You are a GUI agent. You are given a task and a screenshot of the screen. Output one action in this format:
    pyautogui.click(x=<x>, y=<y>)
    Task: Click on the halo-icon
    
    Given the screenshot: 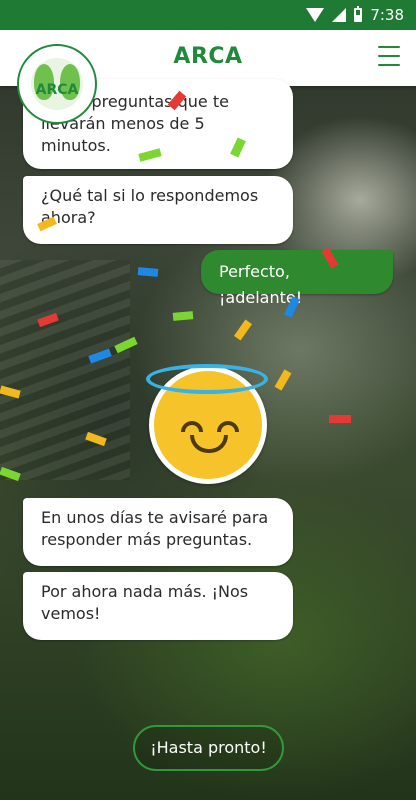 What is the action you would take?
    pyautogui.click(x=207, y=379)
    